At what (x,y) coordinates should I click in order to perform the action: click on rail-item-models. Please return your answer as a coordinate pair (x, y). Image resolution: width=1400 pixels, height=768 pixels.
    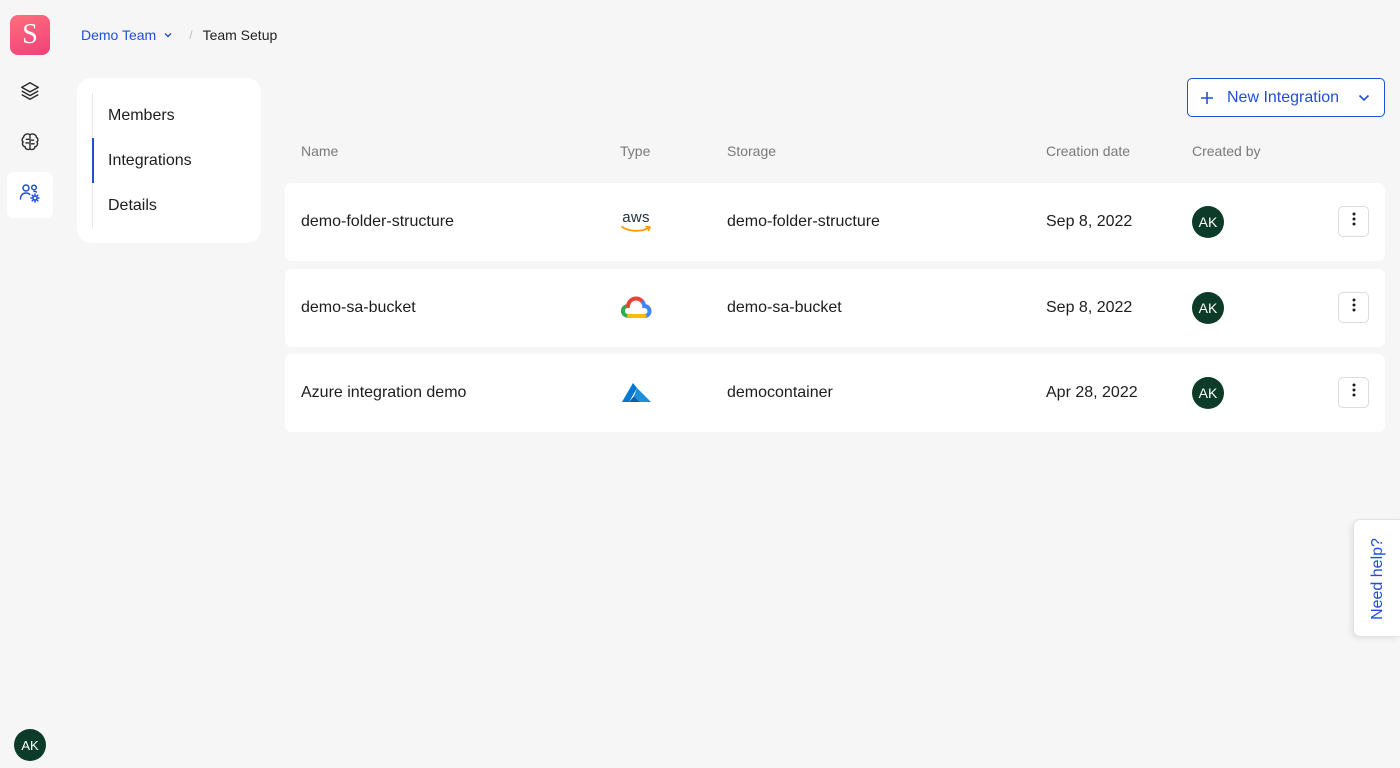
    Looking at the image, I should click on (30, 144).